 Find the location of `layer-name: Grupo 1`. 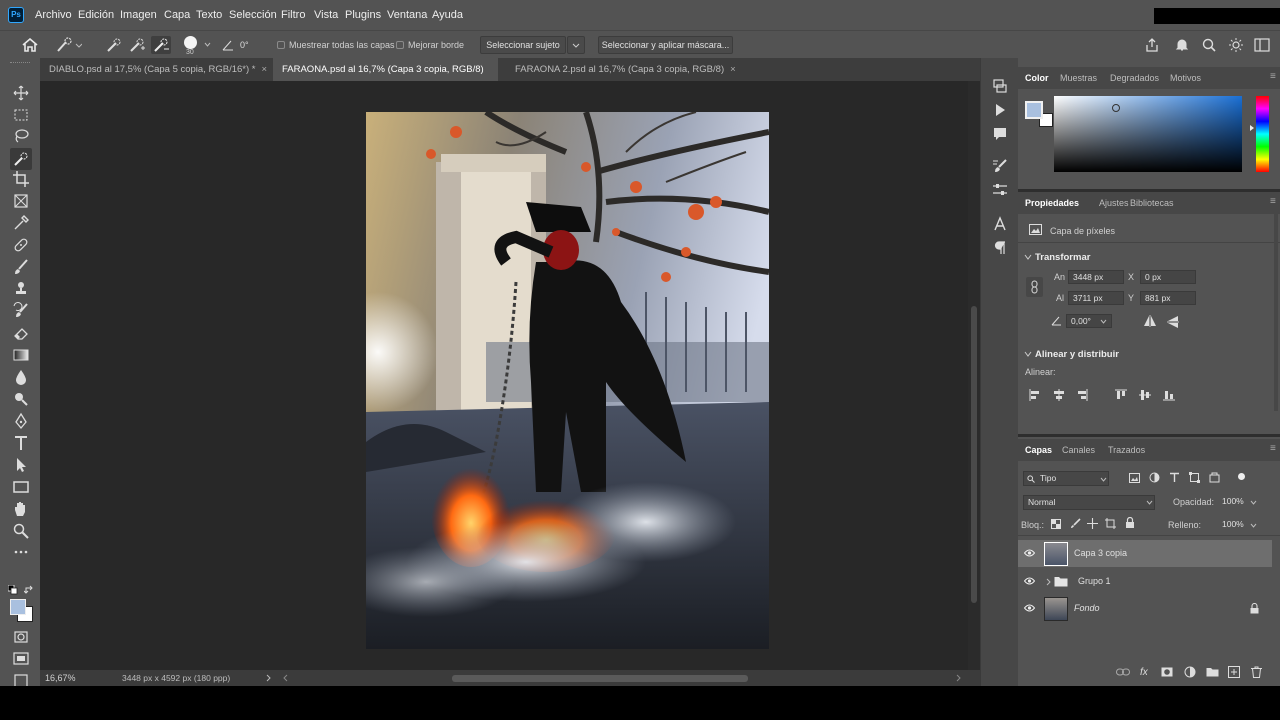

layer-name: Grupo 1 is located at coordinates (1094, 581).